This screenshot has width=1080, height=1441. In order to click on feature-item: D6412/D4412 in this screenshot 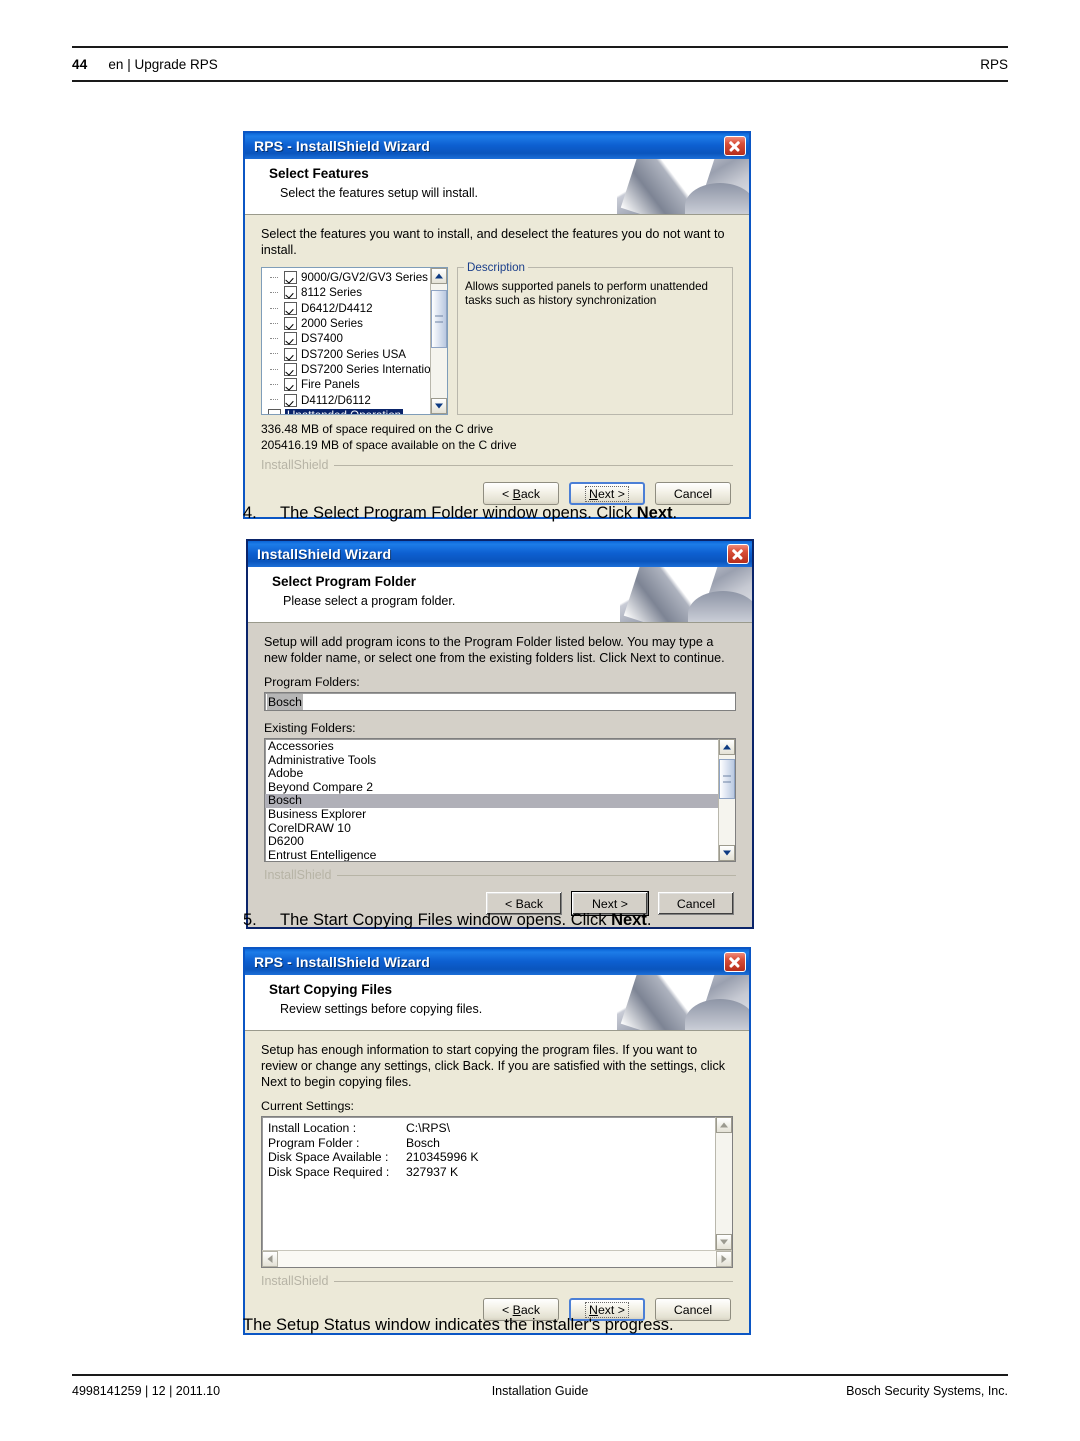, I will do `click(346, 308)`.